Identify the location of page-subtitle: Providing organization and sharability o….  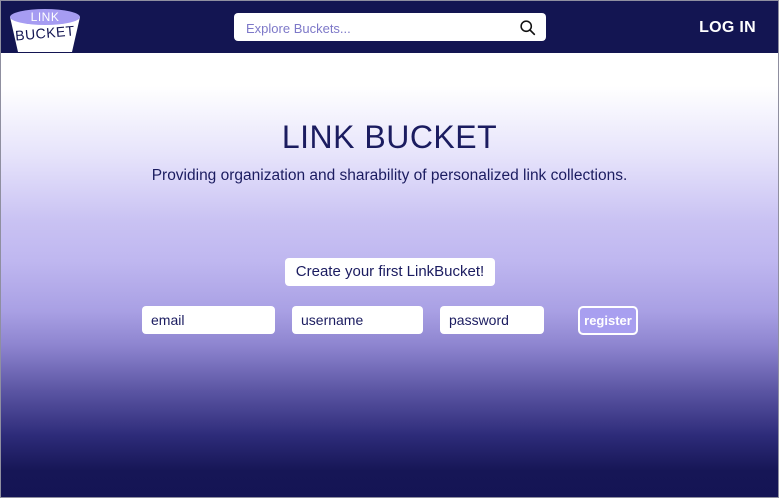
(389, 175).